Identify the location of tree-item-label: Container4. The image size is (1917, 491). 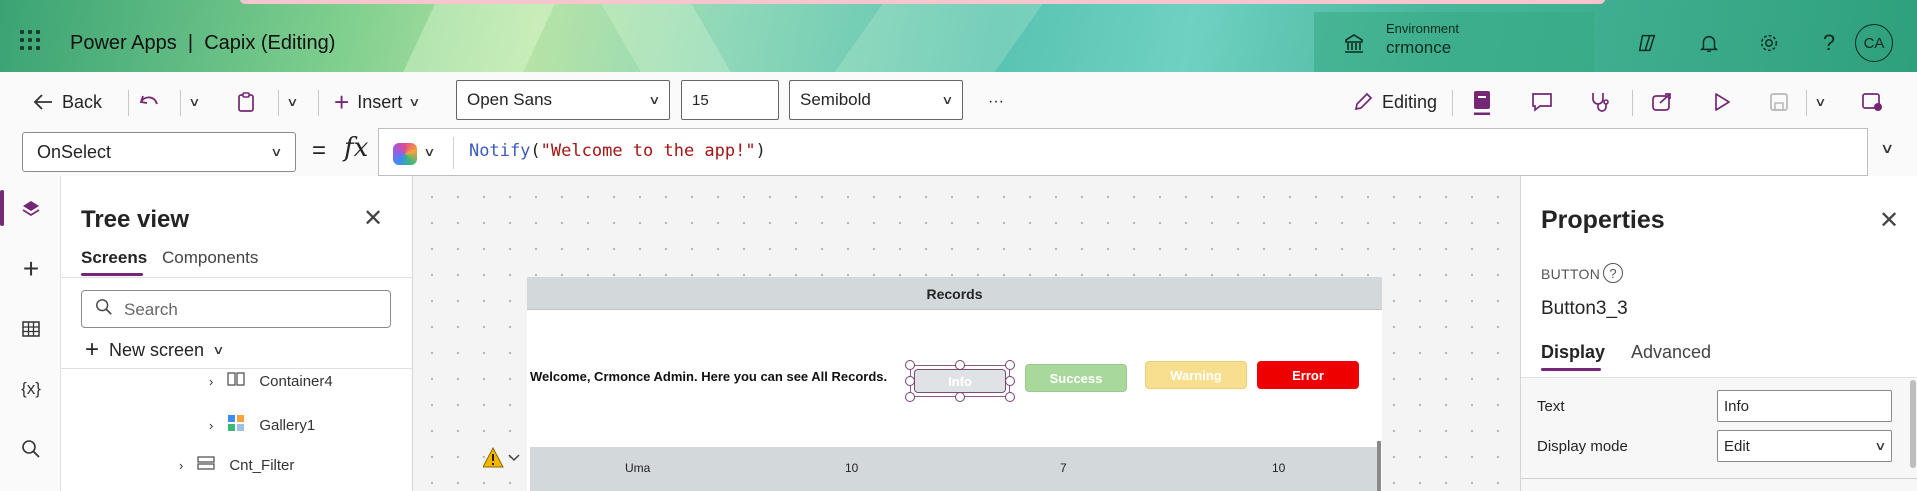
(296, 381).